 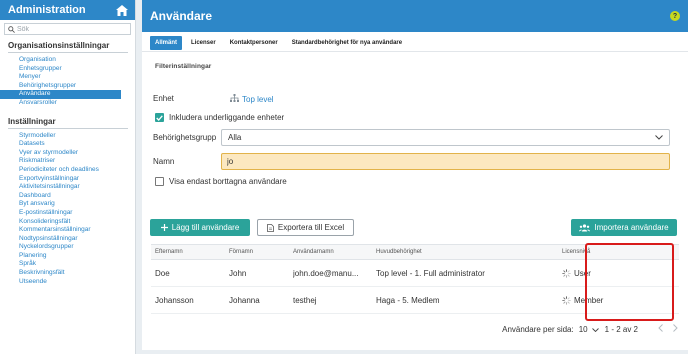 I want to click on export-excel-button: Exportera till Excel, so click(x=305, y=227).